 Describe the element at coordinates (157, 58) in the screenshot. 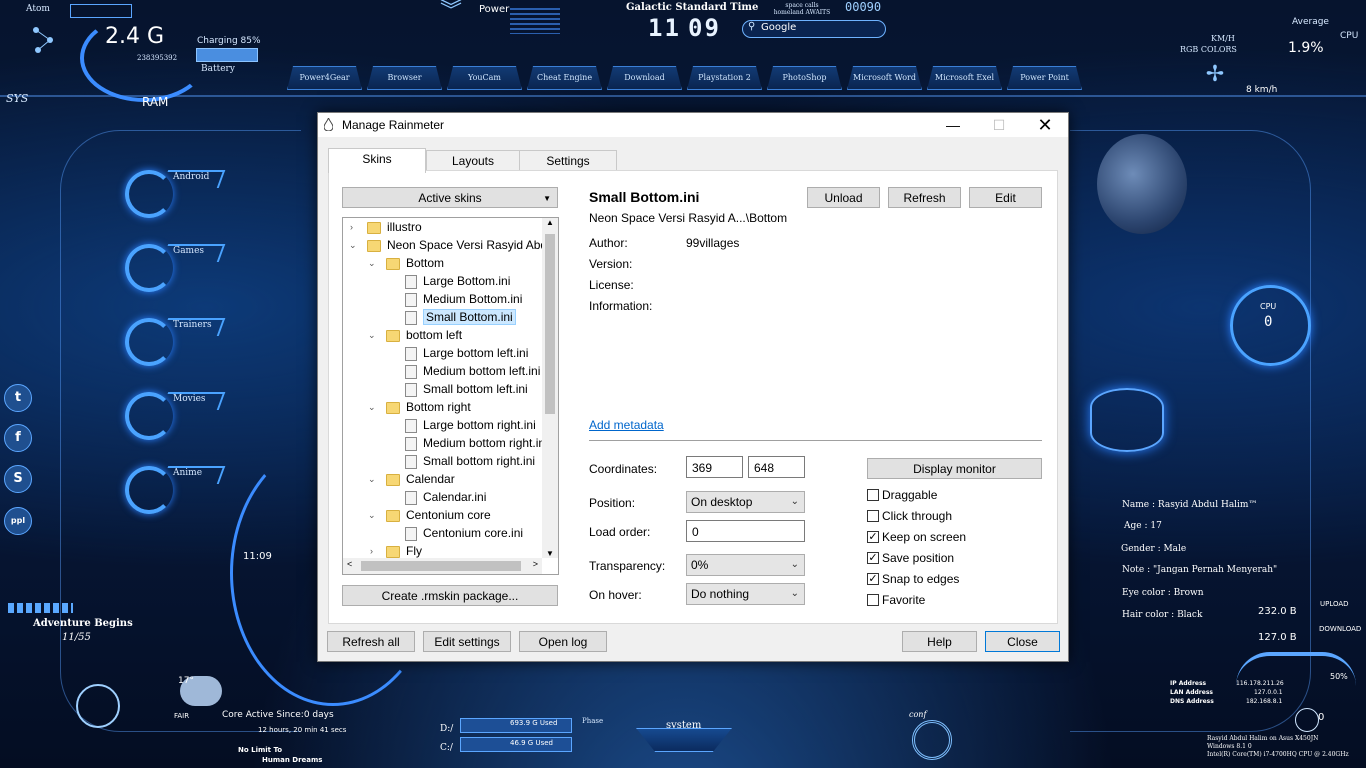

I see `ram-sub: 238395392` at that location.